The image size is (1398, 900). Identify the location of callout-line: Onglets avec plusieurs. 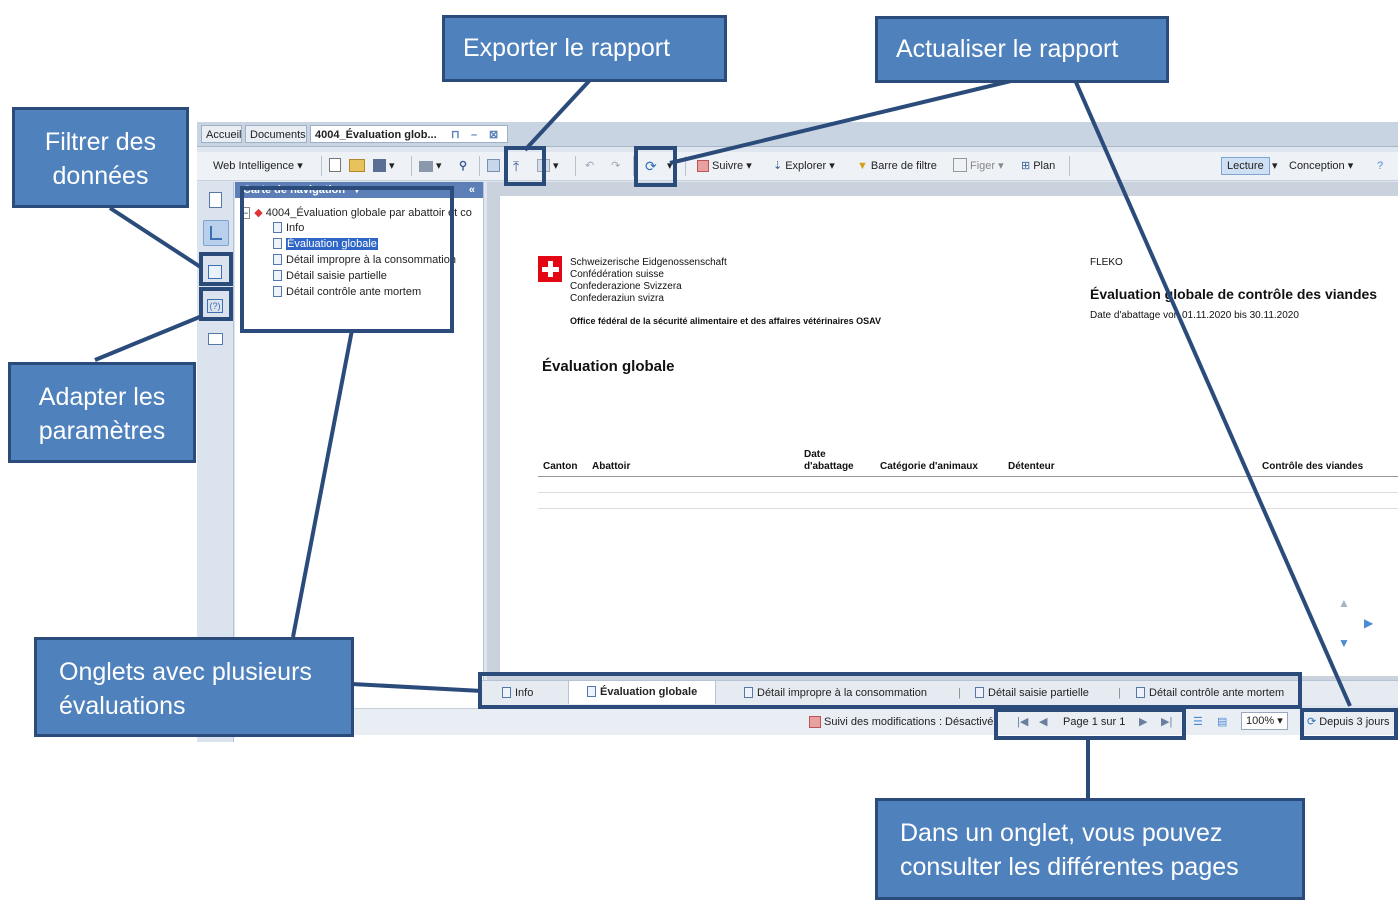
(185, 672).